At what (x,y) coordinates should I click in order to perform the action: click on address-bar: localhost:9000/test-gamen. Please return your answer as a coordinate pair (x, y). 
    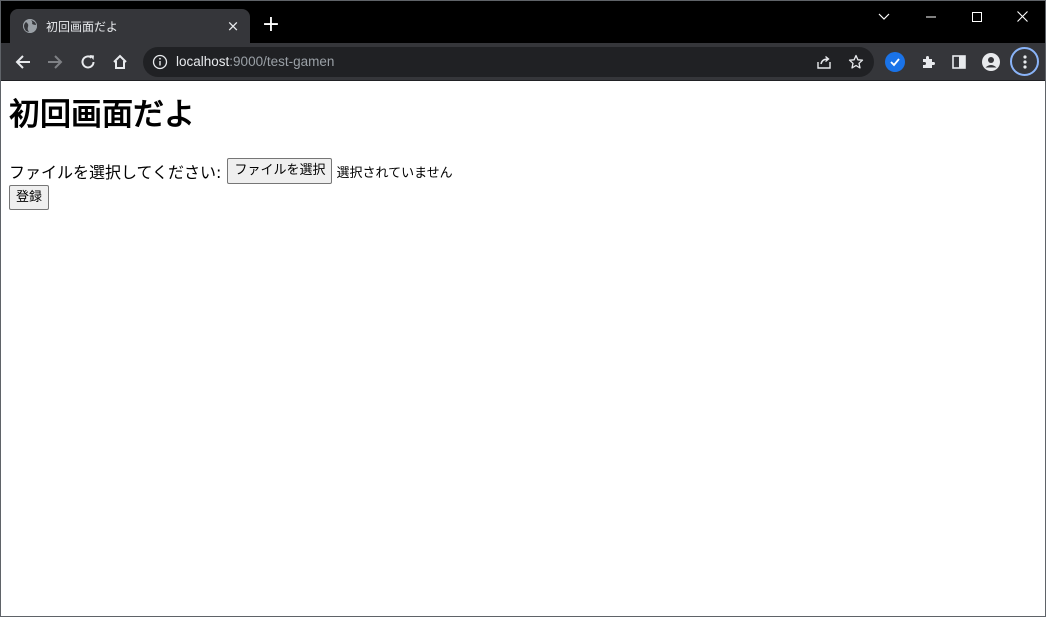
    Looking at the image, I should click on (508, 62).